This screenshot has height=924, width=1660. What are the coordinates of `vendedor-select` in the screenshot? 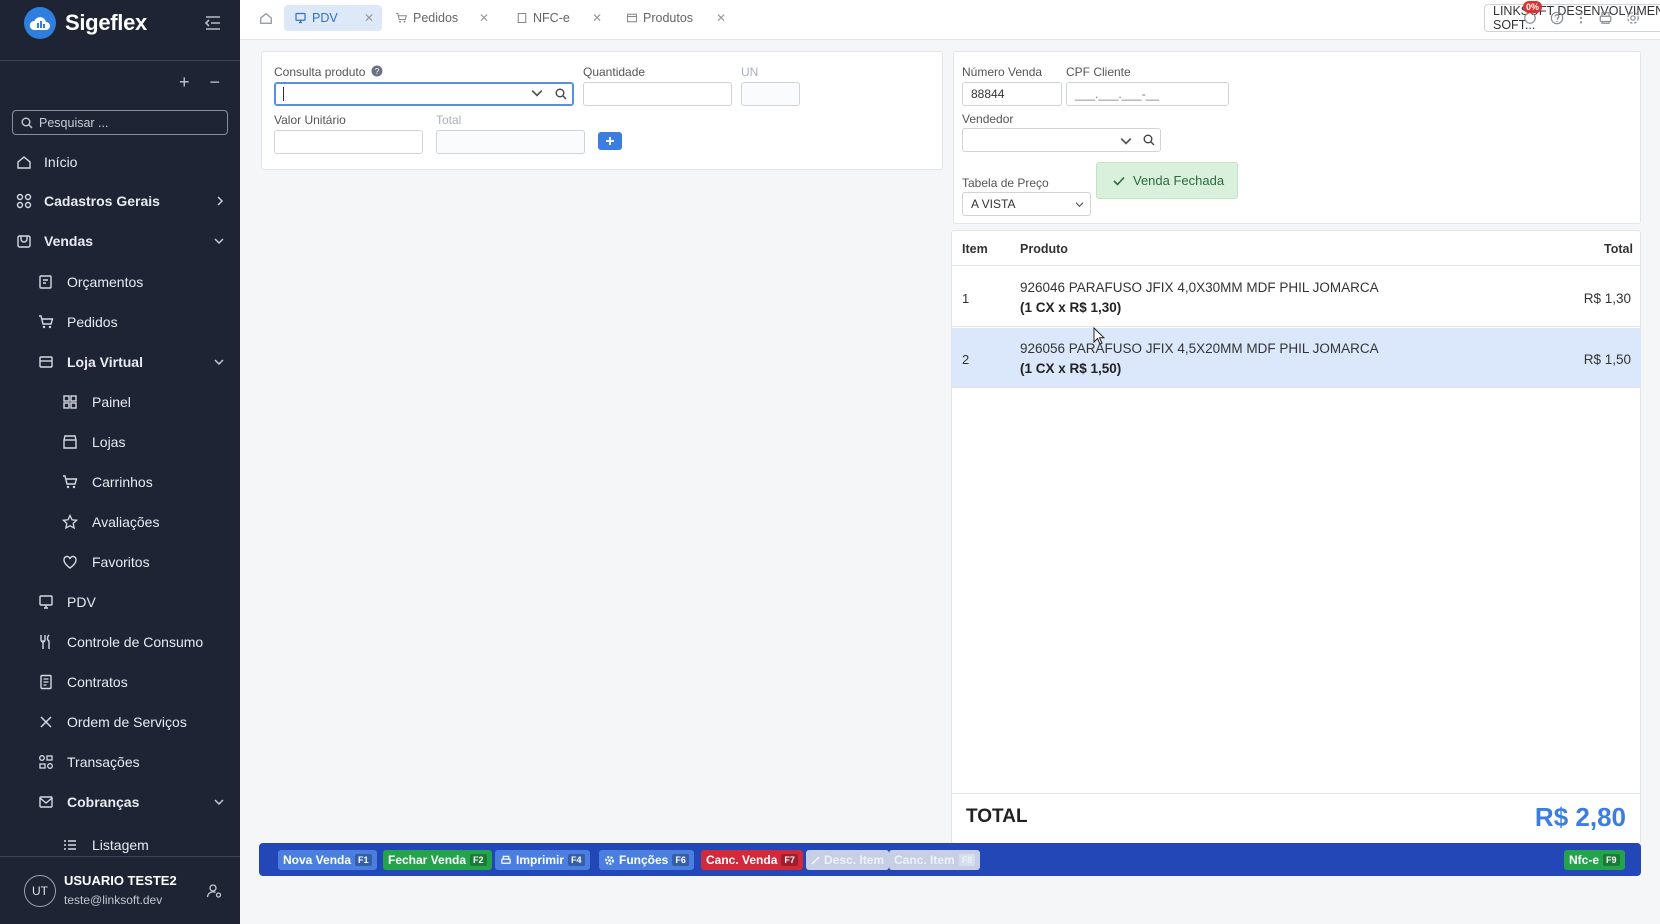 It's located at (1061, 140).